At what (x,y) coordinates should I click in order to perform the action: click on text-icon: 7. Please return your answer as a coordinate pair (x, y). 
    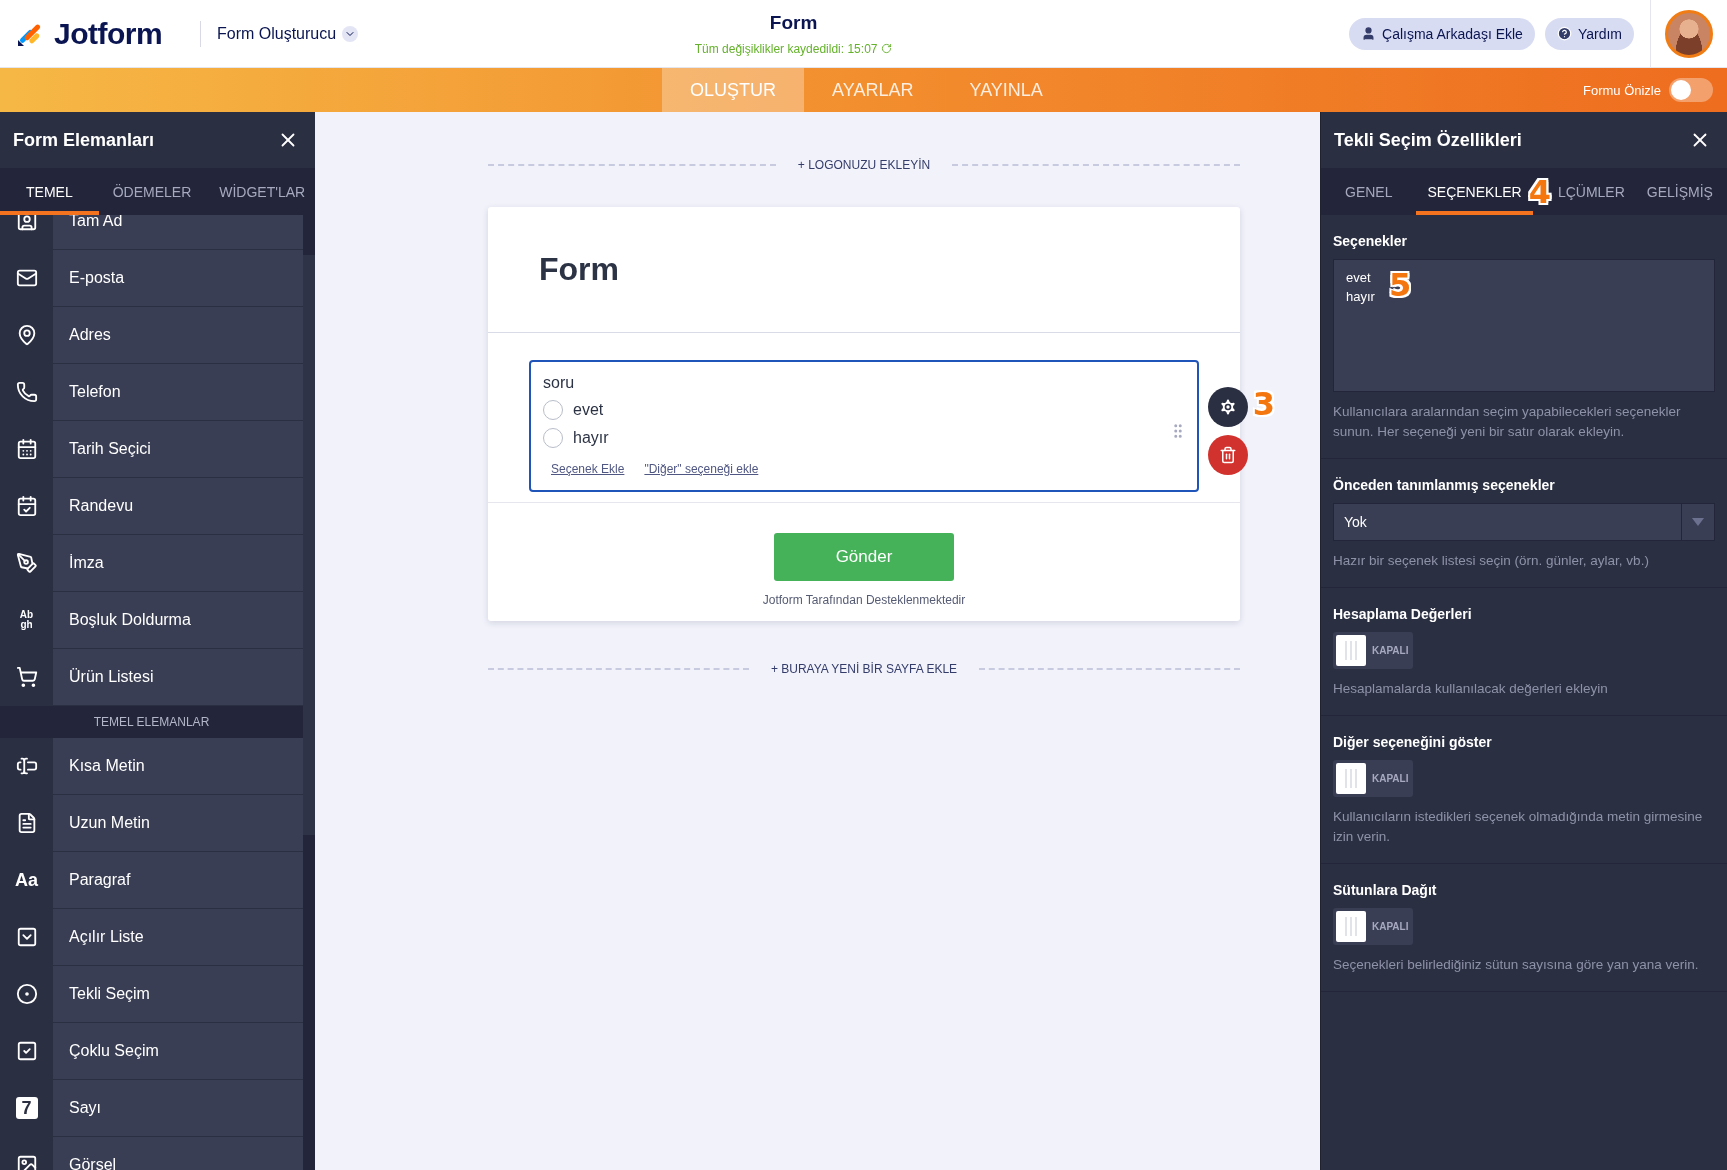
    Looking at the image, I should click on (26, 1108).